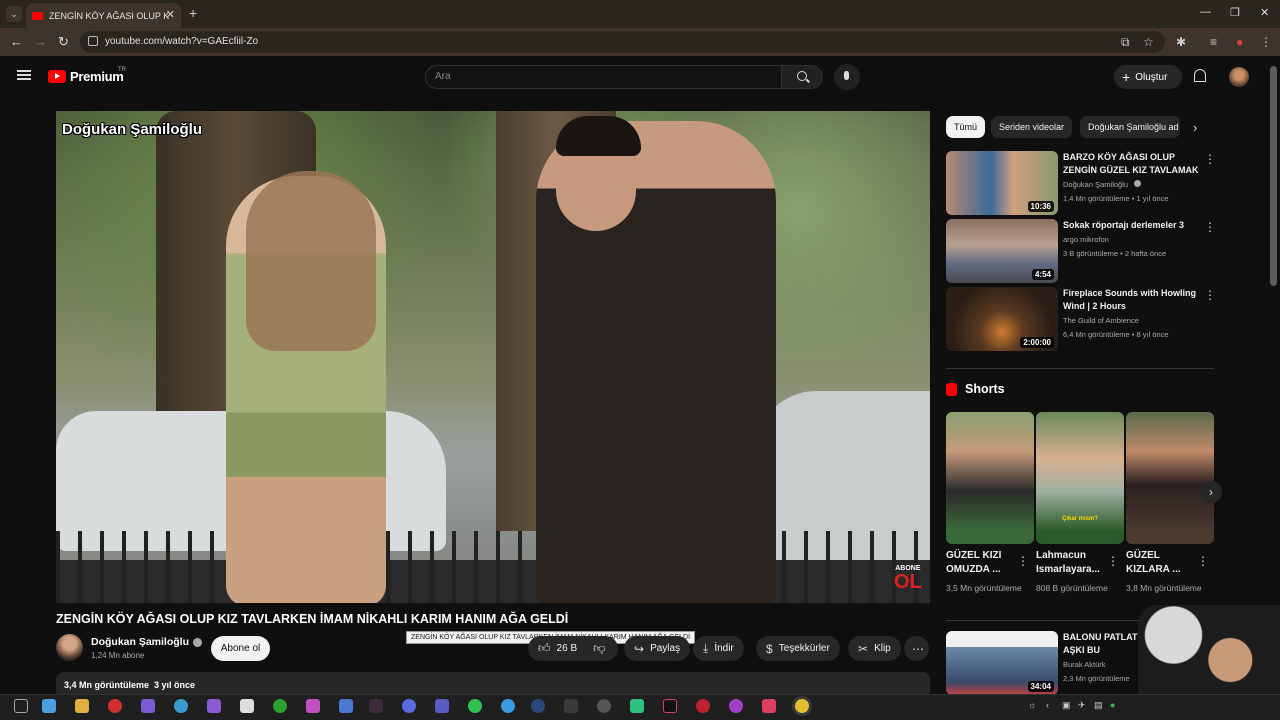  Describe the element at coordinates (40, 41) in the screenshot. I see `forward-icon: →` at that location.